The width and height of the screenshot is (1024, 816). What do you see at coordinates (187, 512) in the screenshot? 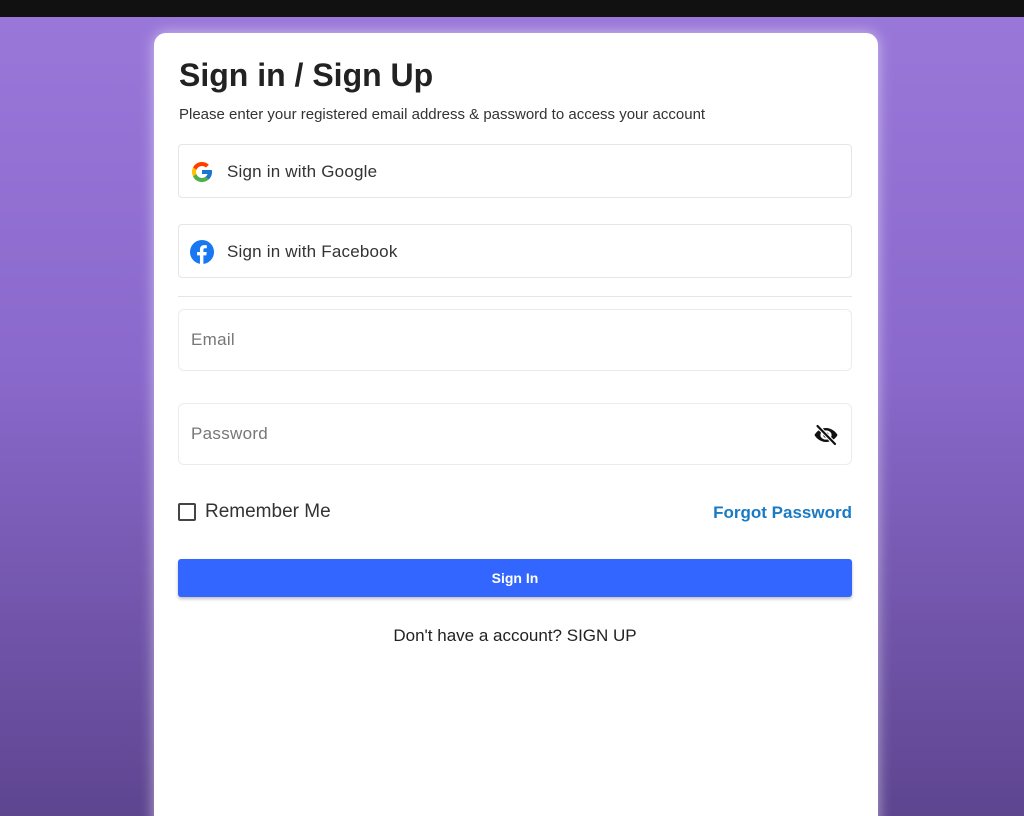
I see `remember-me-checkbox` at bounding box center [187, 512].